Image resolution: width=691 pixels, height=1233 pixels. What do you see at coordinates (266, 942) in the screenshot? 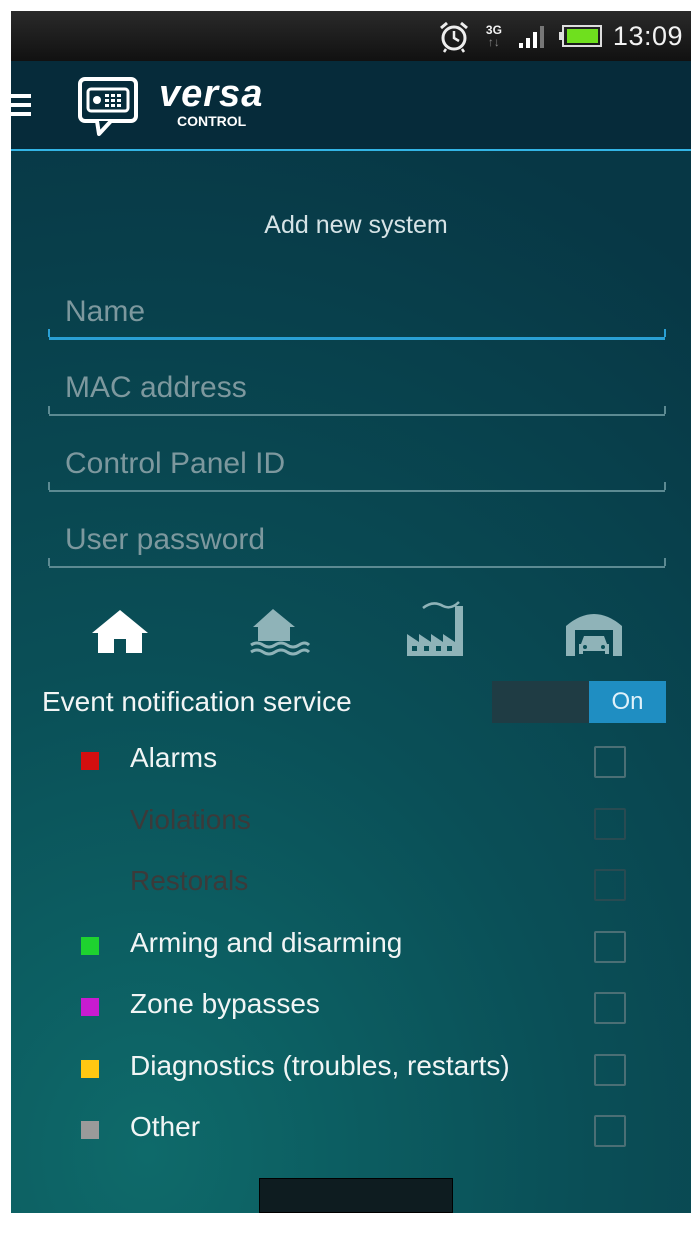
I see `event-label: Arming and disarming` at bounding box center [266, 942].